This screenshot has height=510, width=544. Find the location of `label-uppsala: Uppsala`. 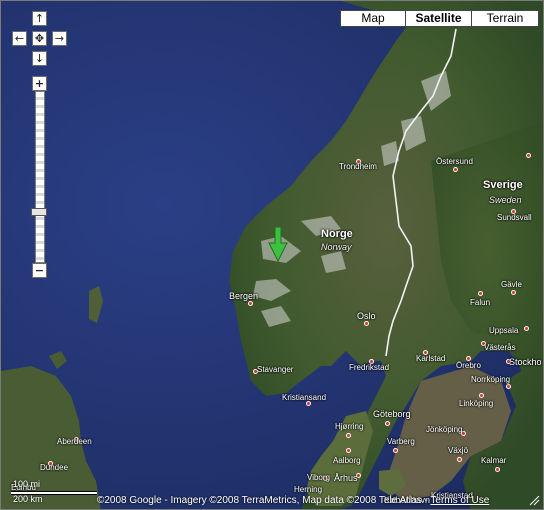

label-uppsala: Uppsala is located at coordinates (504, 330).